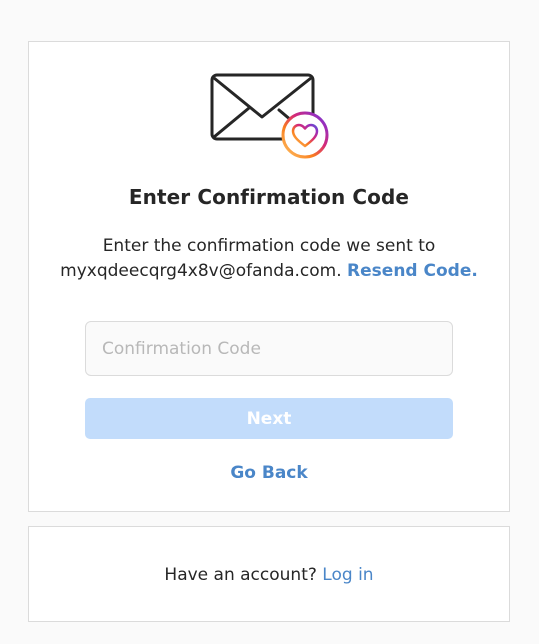 This screenshot has width=539, height=644. I want to click on envelope-heart-illustration, so click(271, 118).